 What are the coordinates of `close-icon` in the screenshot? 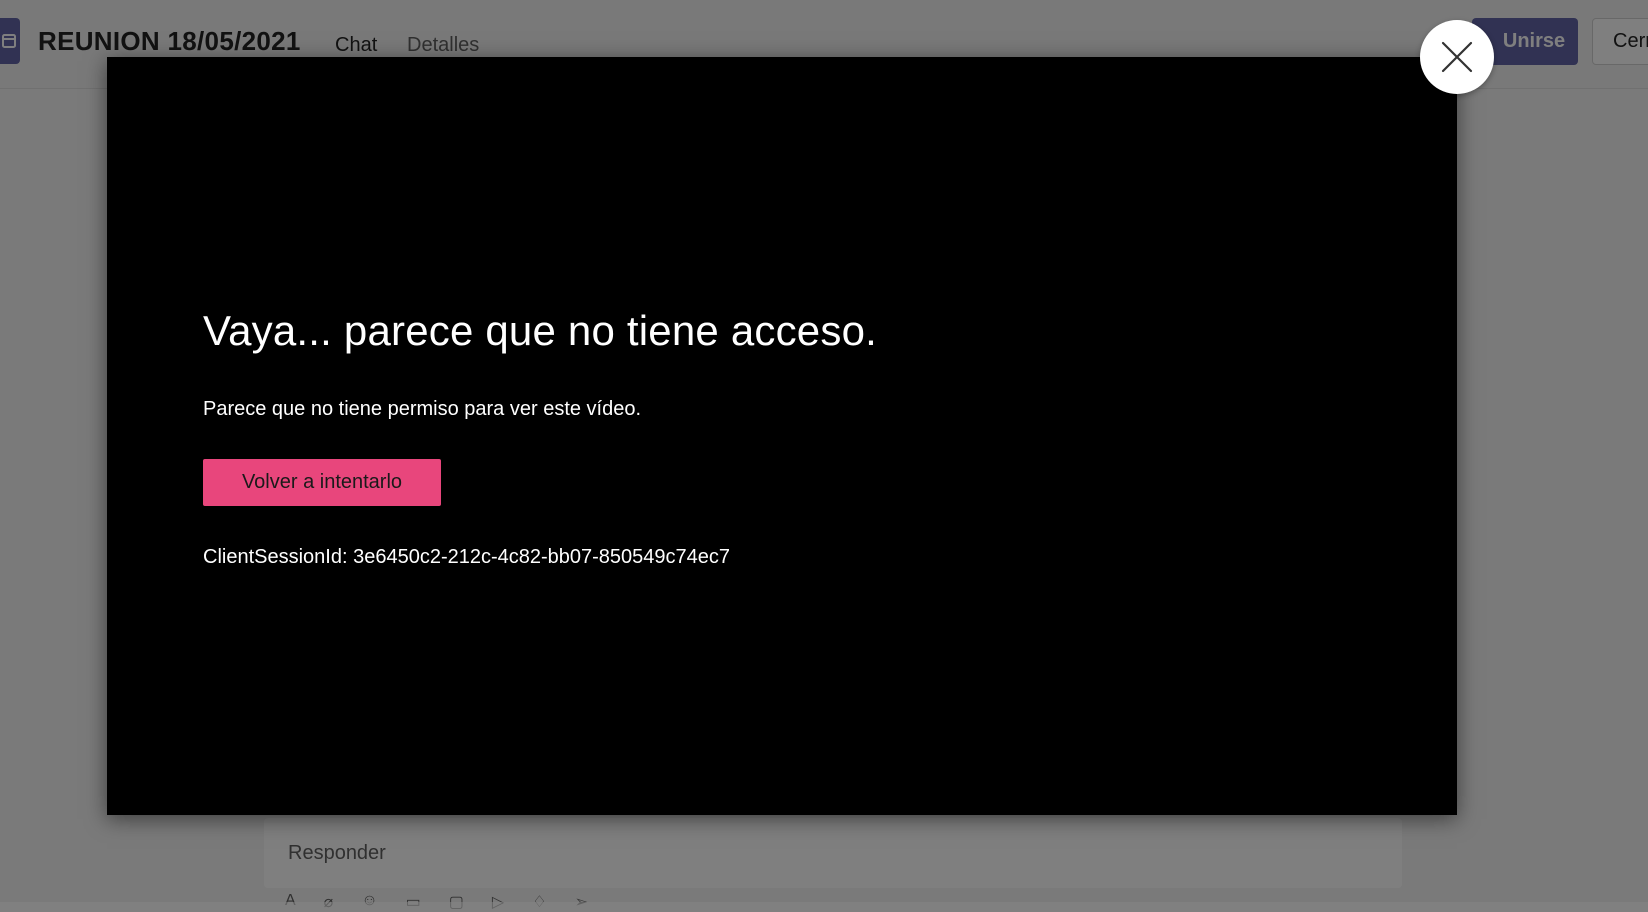 It's located at (1457, 57).